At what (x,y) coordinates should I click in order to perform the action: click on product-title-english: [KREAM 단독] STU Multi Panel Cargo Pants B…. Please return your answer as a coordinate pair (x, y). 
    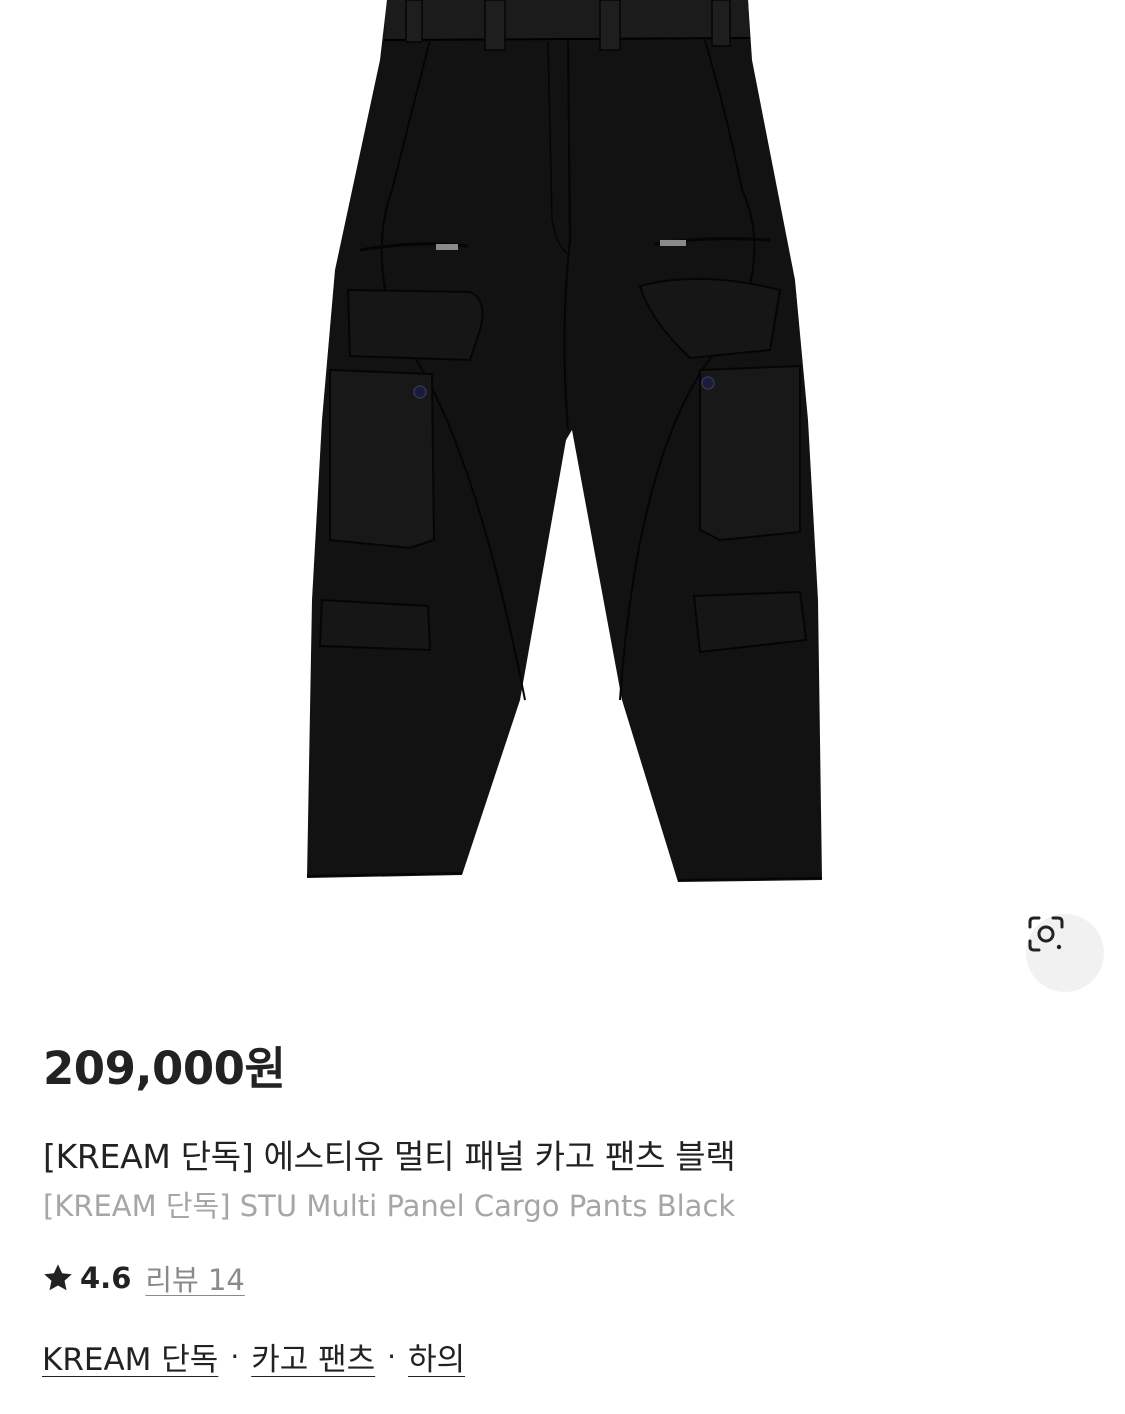
    Looking at the image, I should click on (389, 1206).